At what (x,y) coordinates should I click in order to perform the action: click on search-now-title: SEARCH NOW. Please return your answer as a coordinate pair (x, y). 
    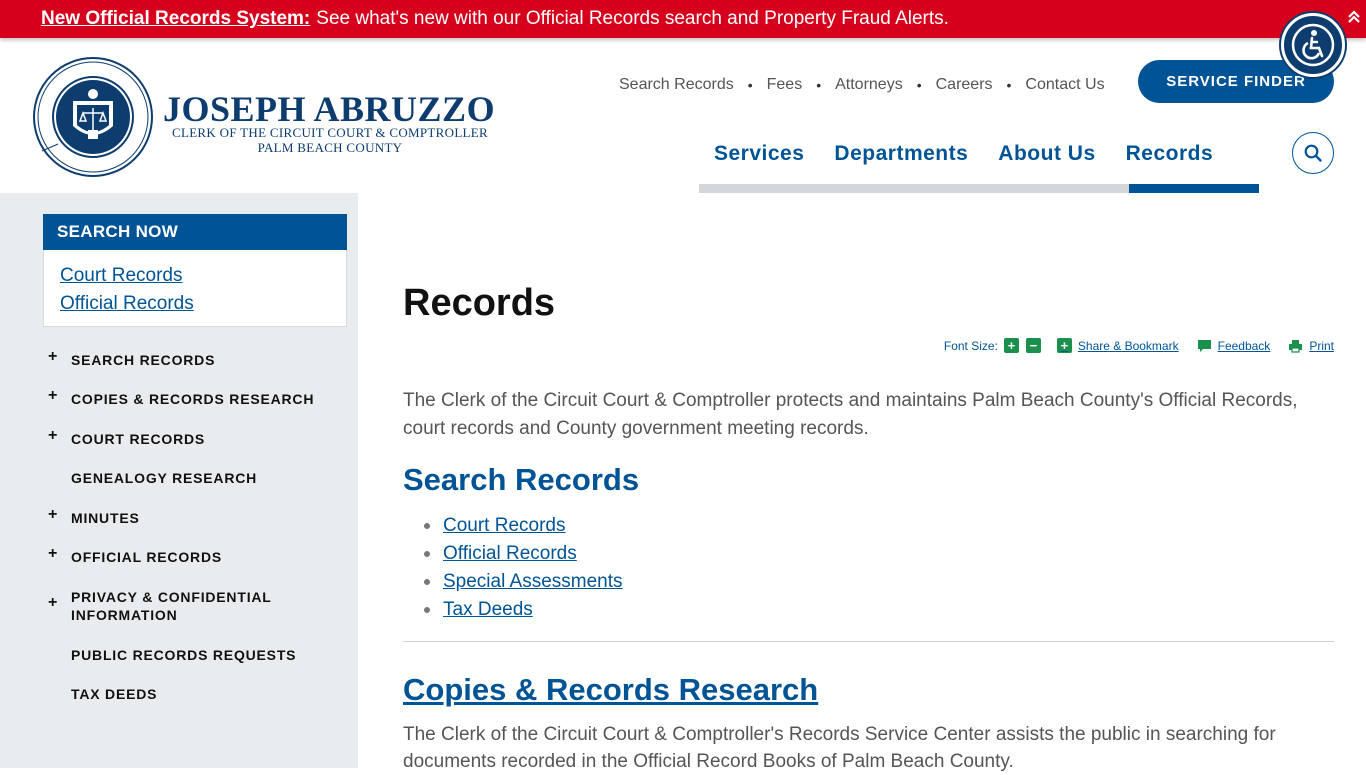
    Looking at the image, I should click on (195, 232).